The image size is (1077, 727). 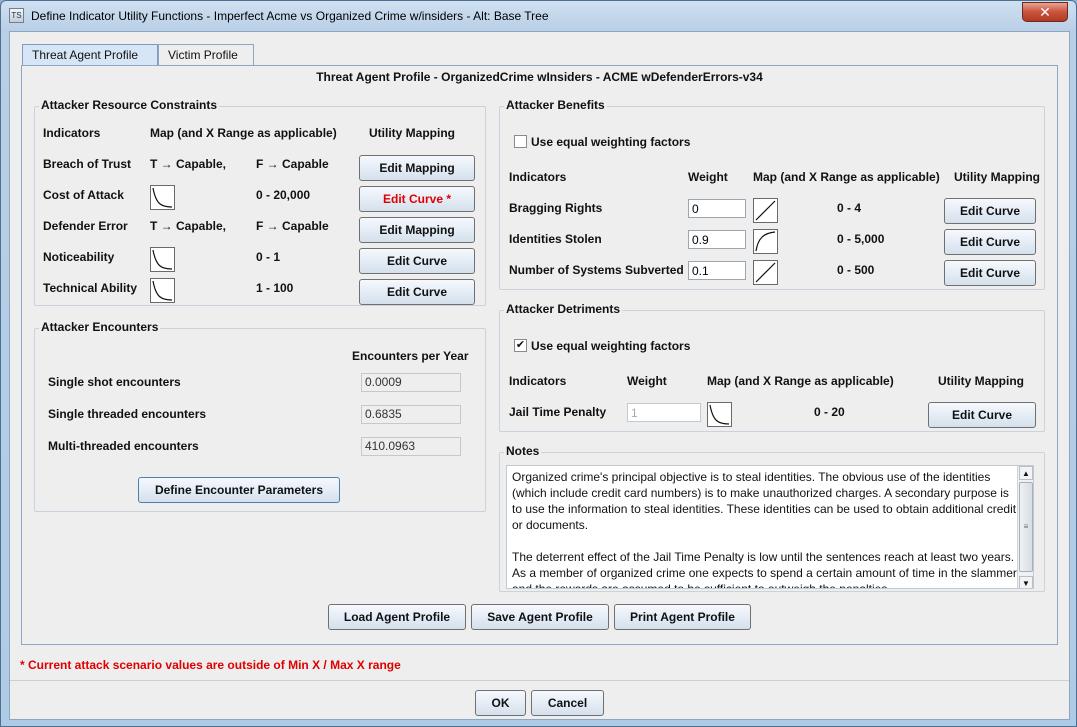 I want to click on benefit-indicator-label: Number of Systems Subverted, so click(x=596, y=270).